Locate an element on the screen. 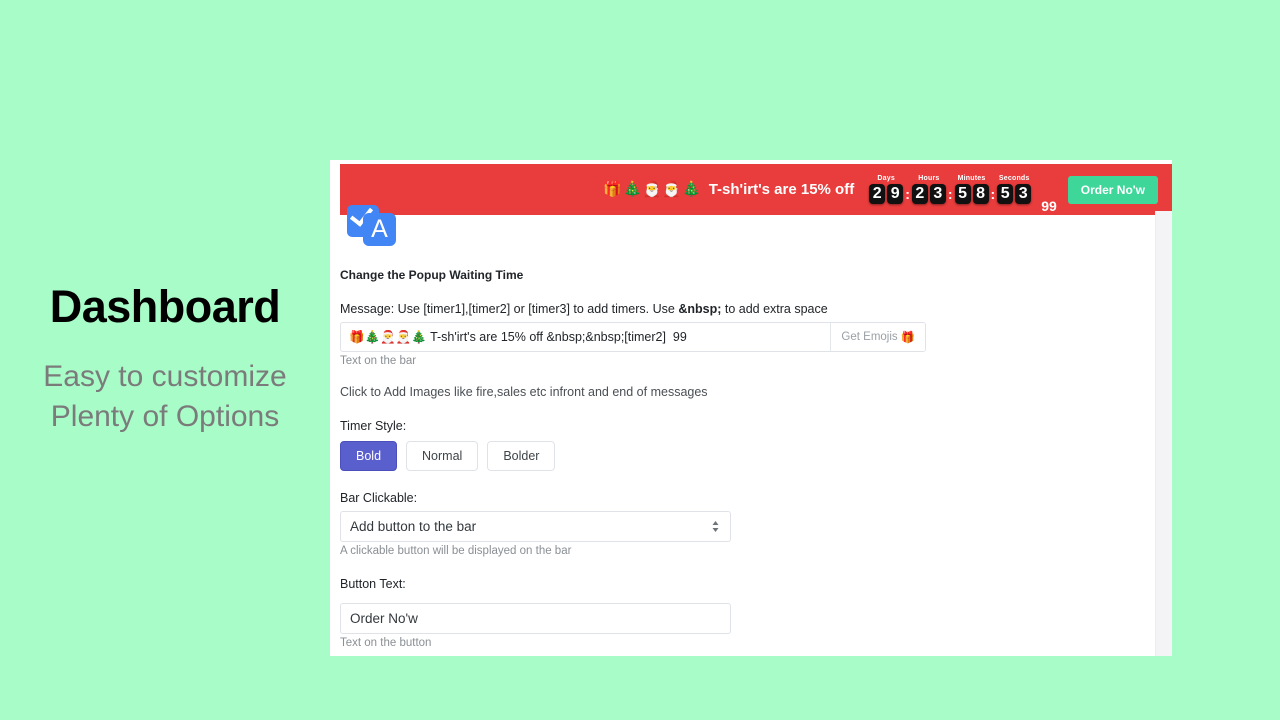  message-help-text: Text on the bar is located at coordinates (378, 361).